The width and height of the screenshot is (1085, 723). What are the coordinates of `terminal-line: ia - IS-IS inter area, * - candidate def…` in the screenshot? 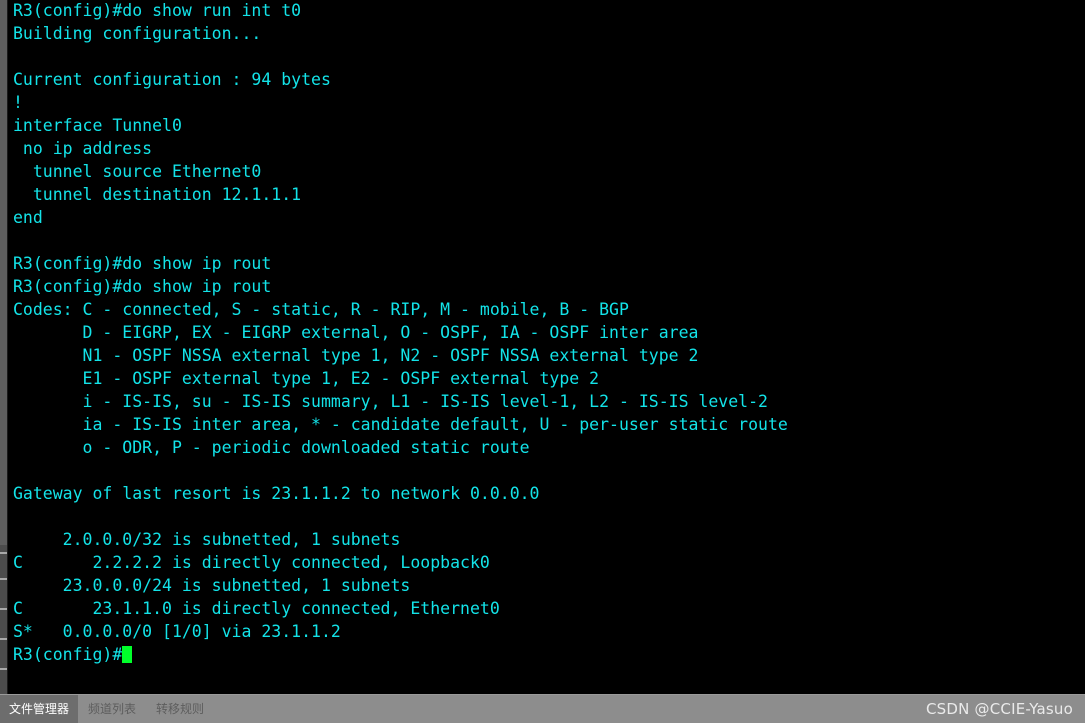 It's located at (400, 424).